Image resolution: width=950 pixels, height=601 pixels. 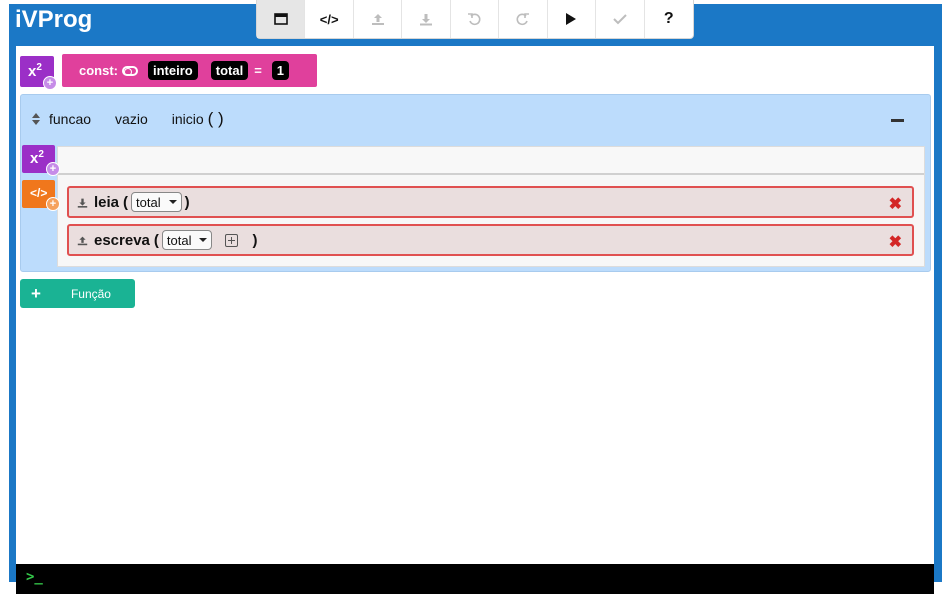 What do you see at coordinates (54, 19) in the screenshot?
I see `app-title: iVProg` at bounding box center [54, 19].